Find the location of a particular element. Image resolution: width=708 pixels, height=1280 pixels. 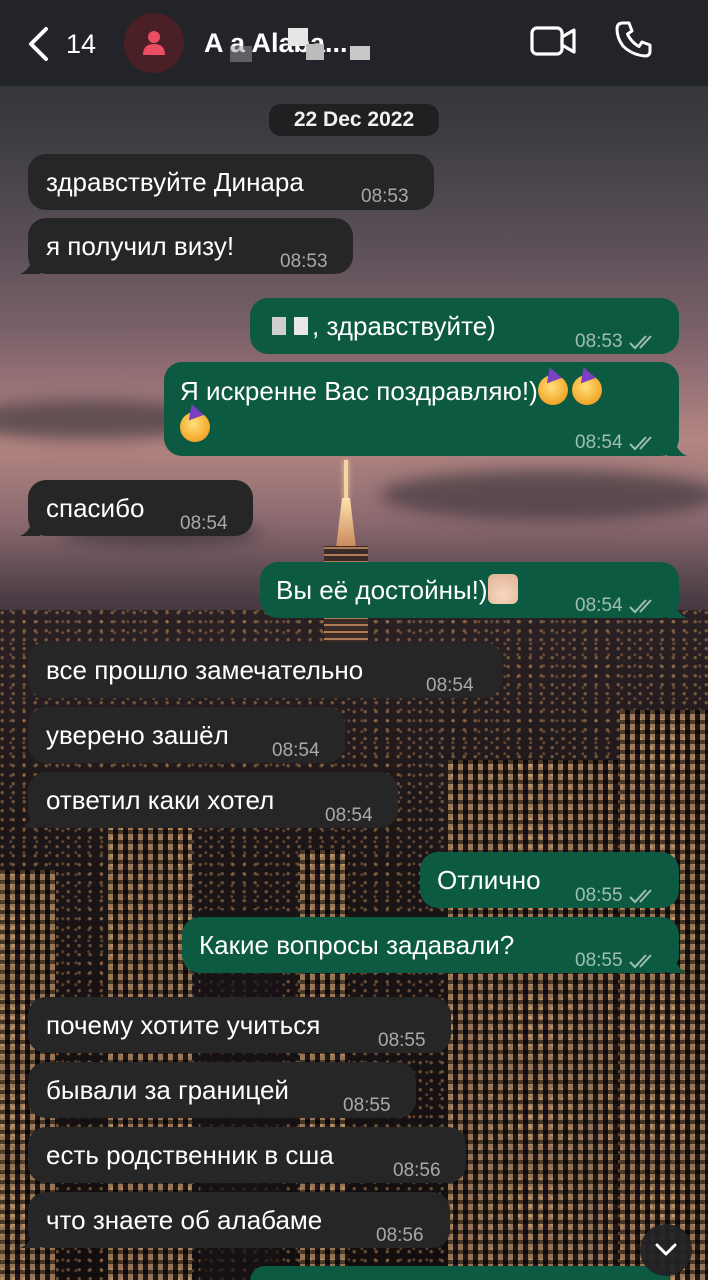

message-text: я получил визу! is located at coordinates (140, 246).